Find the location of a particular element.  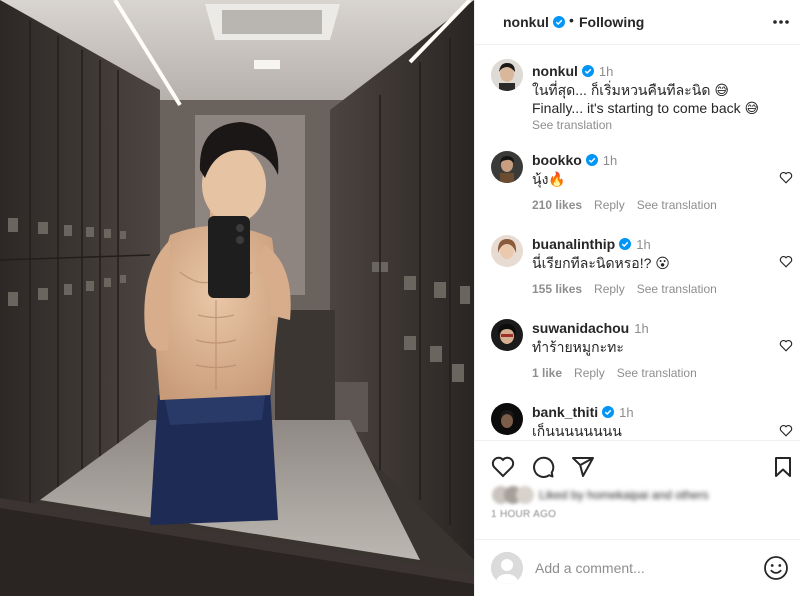

post-header: nonkul • Following is located at coordinates (637, 22).